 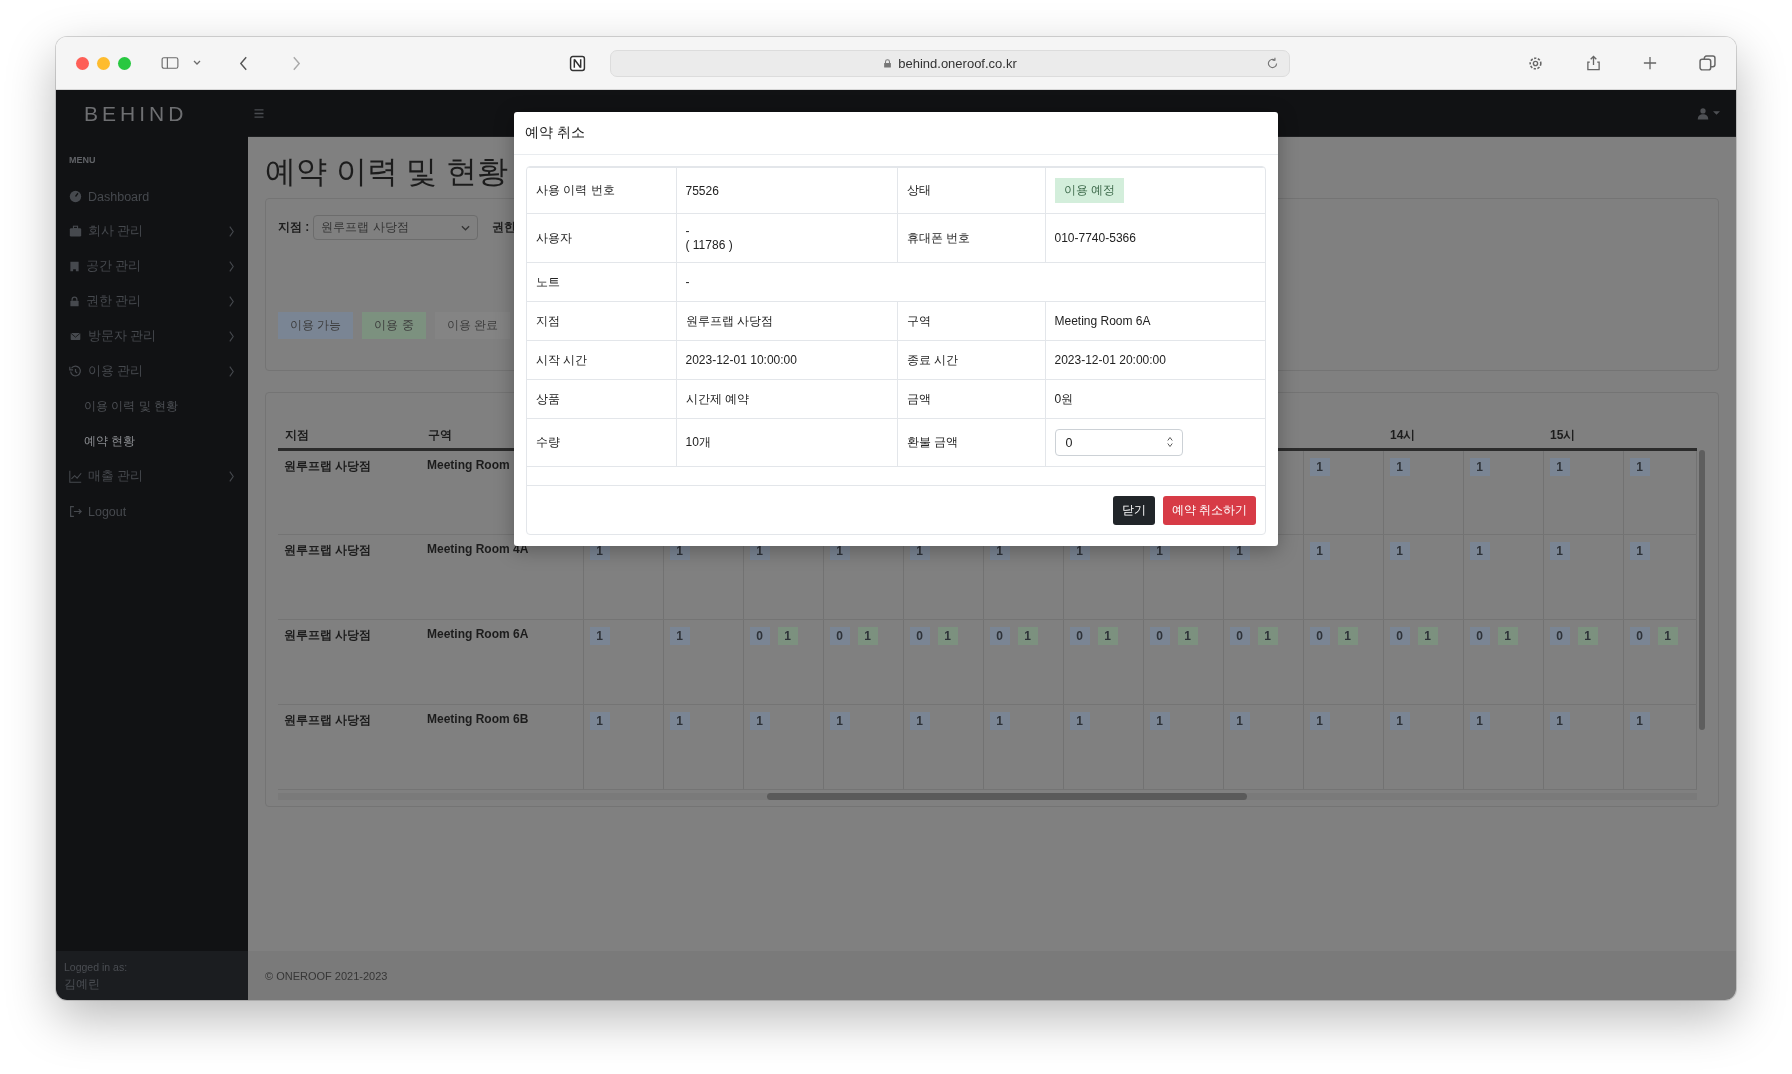 I want to click on user-icon, so click(x=1703, y=113).